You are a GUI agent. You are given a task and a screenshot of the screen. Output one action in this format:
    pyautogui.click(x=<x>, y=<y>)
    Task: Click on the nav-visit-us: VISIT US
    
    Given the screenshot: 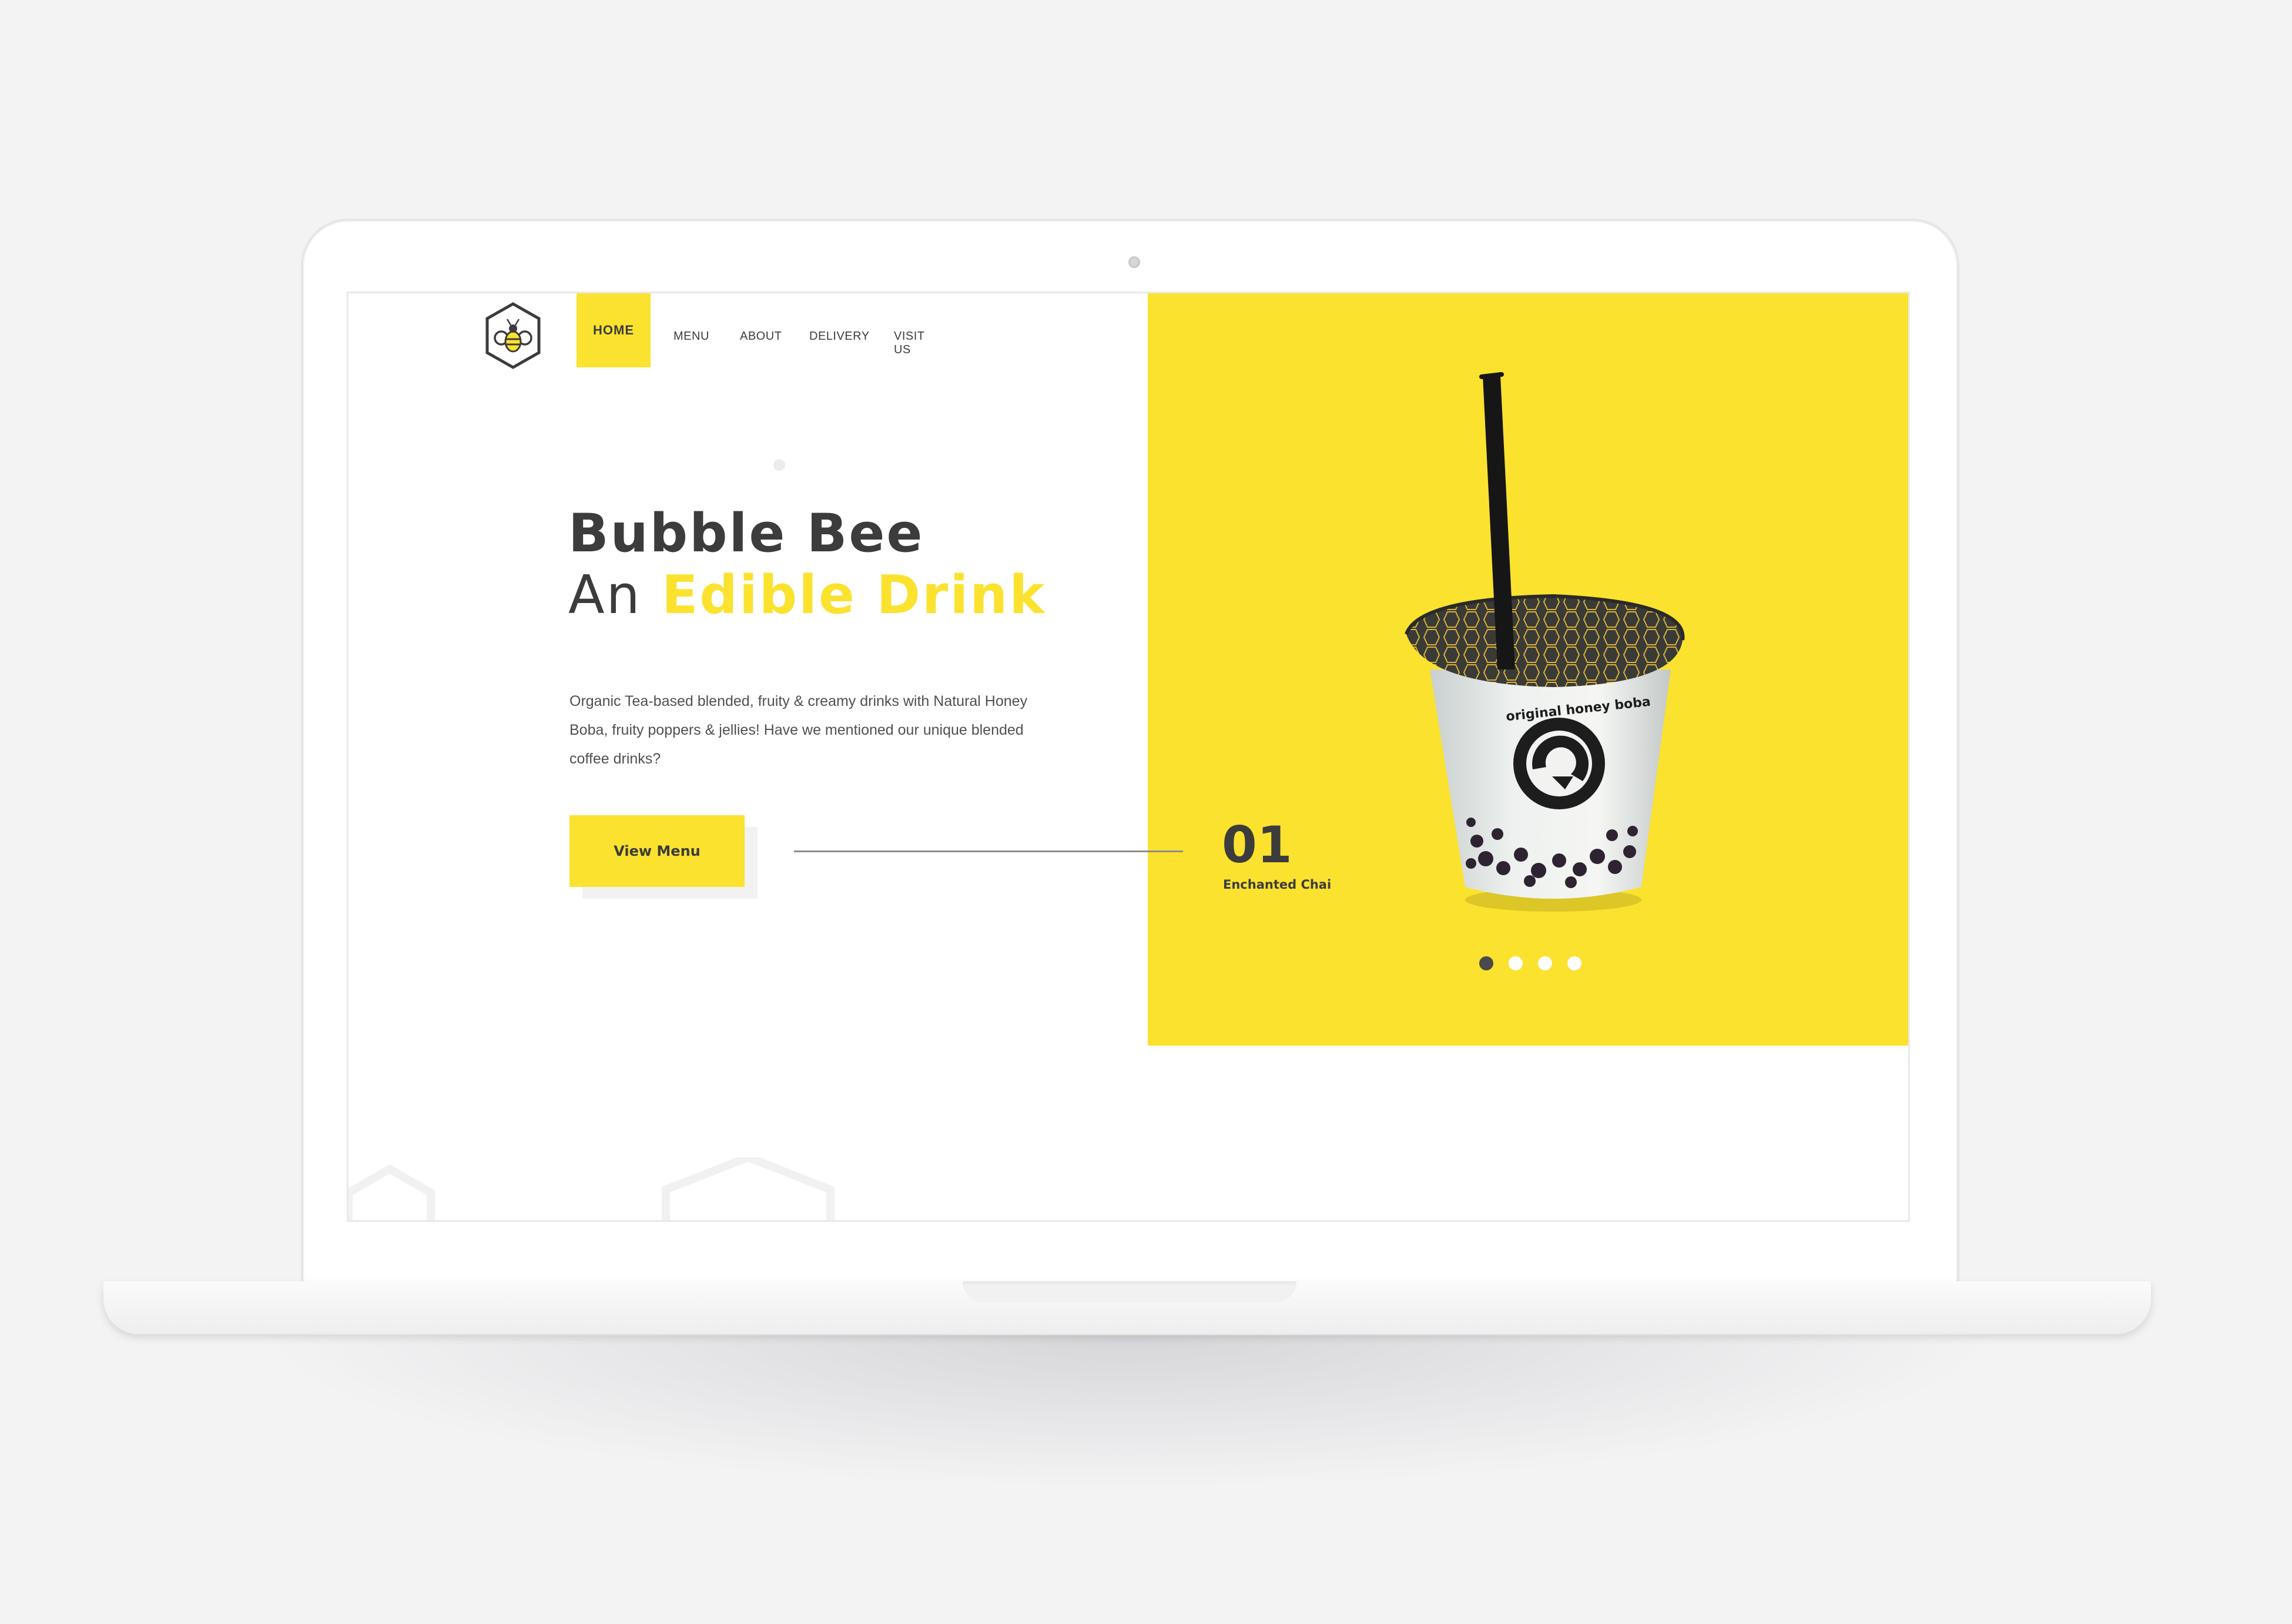 What is the action you would take?
    pyautogui.click(x=909, y=344)
    